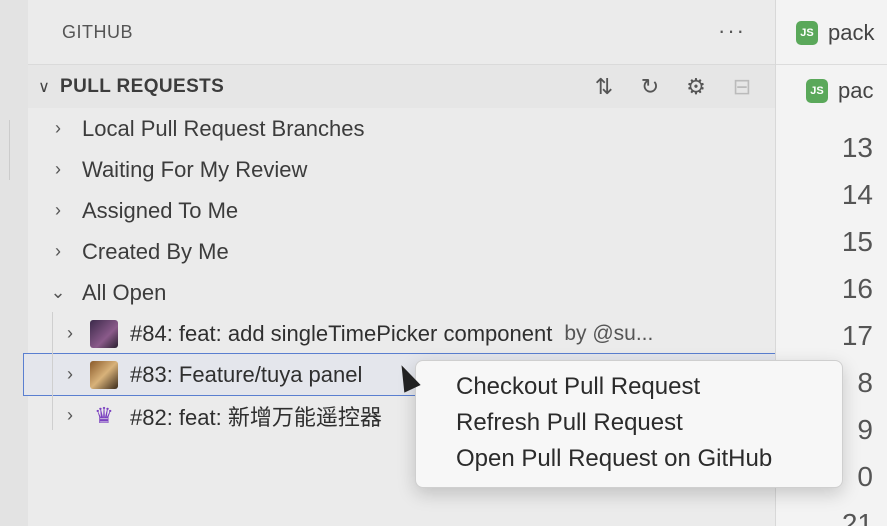  Describe the element at coordinates (142, 86) in the screenshot. I see `section-label: PULL REQUESTS` at that location.